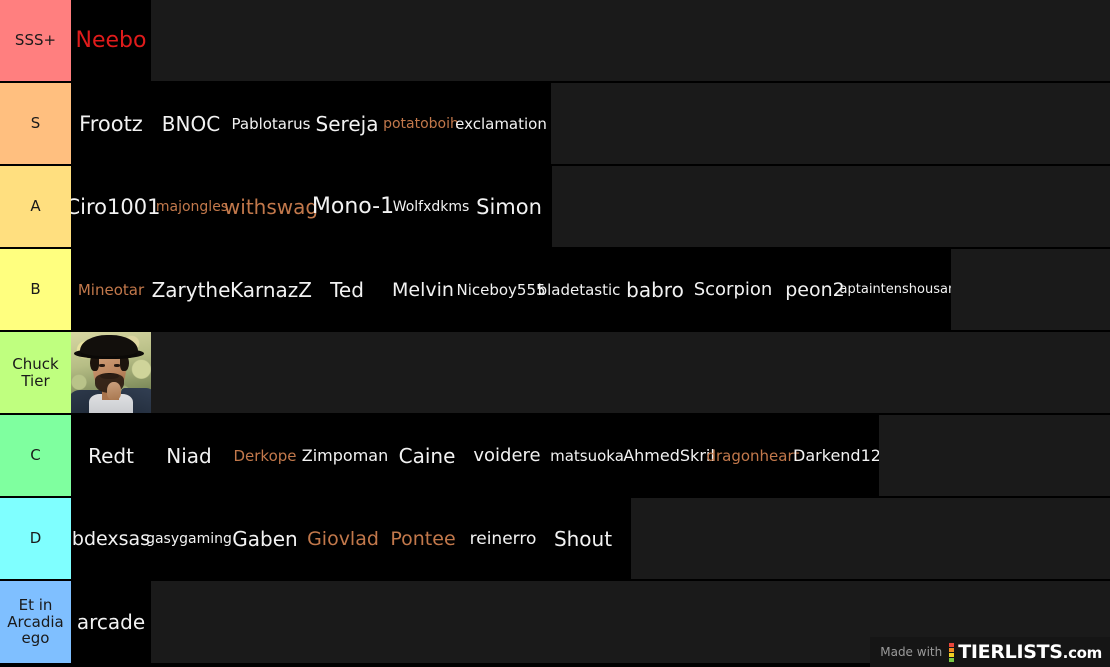 This screenshot has height=667, width=1110. What do you see at coordinates (1082, 653) in the screenshot?
I see `watermark-brand-suffix: .com` at bounding box center [1082, 653].